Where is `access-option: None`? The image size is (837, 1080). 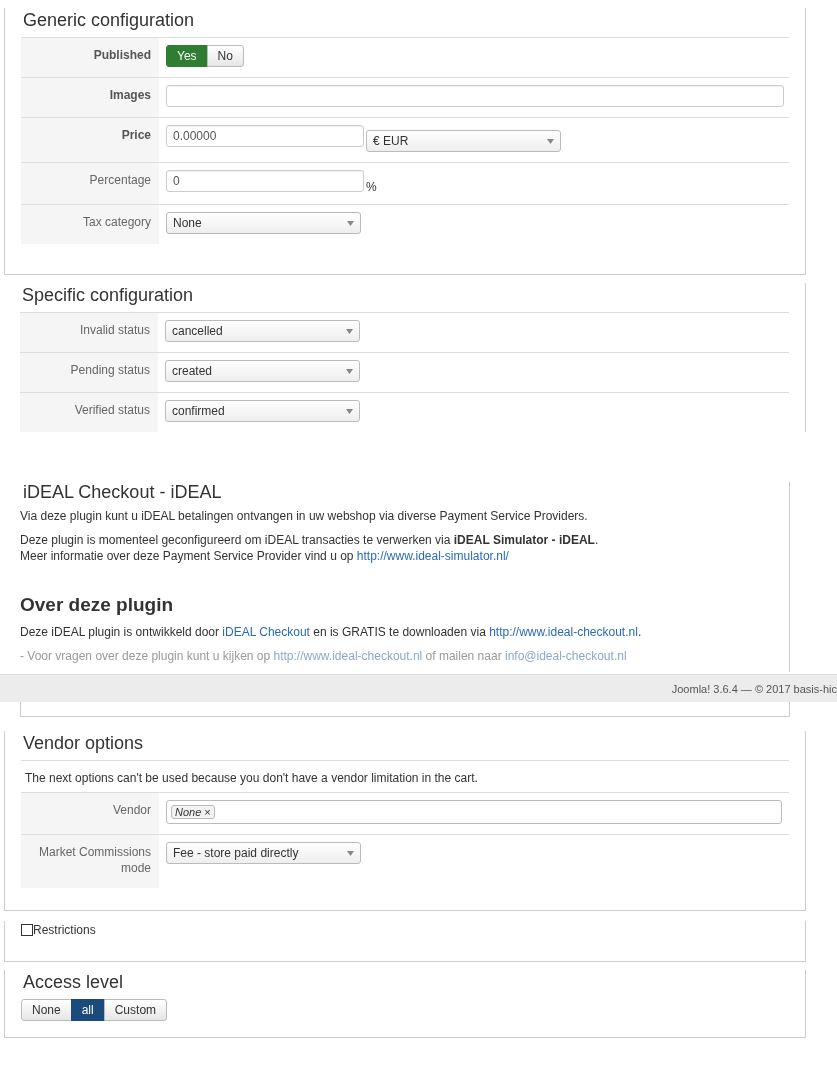
access-option: None is located at coordinates (46, 1010).